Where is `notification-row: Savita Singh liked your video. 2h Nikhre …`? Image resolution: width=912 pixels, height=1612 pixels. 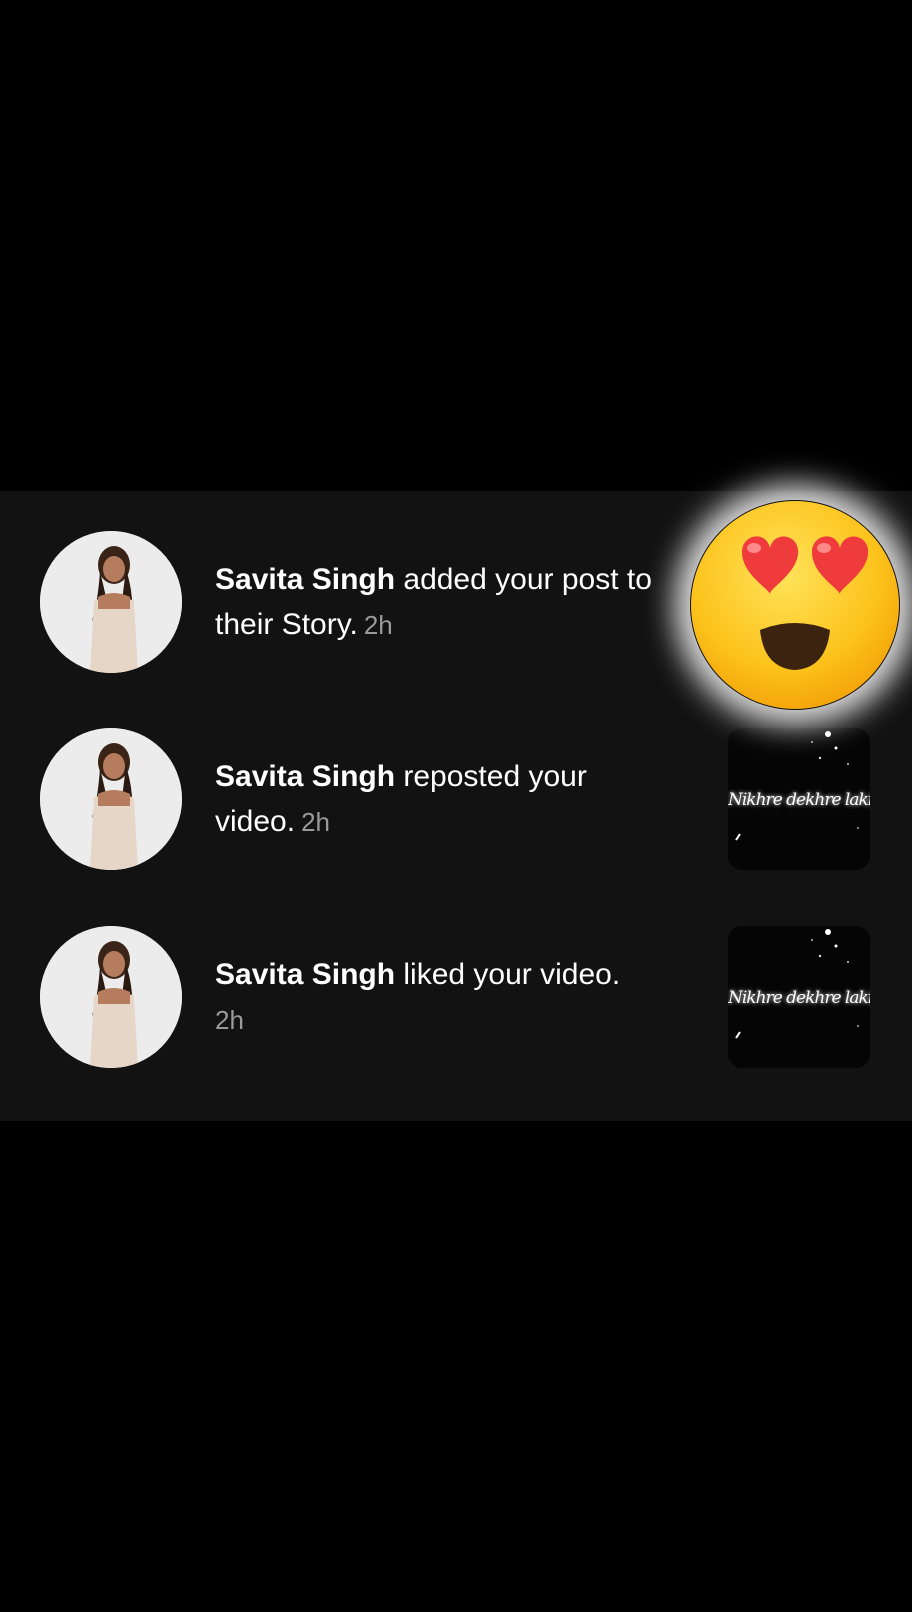 notification-row: Savita Singh liked your video. 2h Nikhre … is located at coordinates (456, 1001).